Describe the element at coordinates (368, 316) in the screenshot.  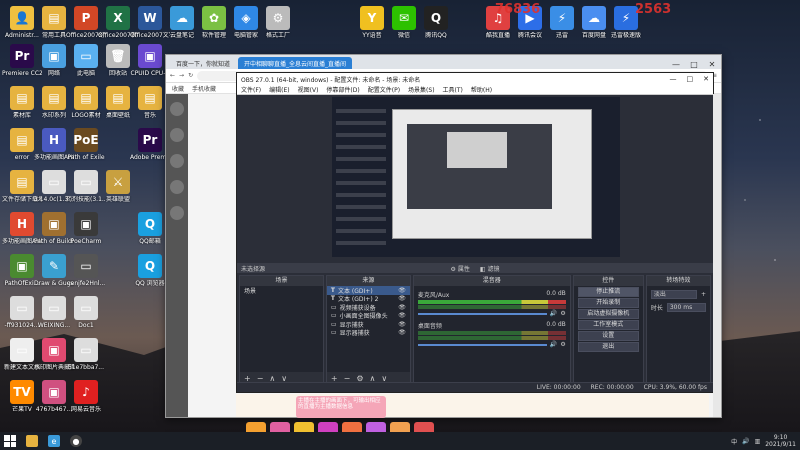
I see `source-item: ▭ 小画面全图摄像头 👁` at that location.